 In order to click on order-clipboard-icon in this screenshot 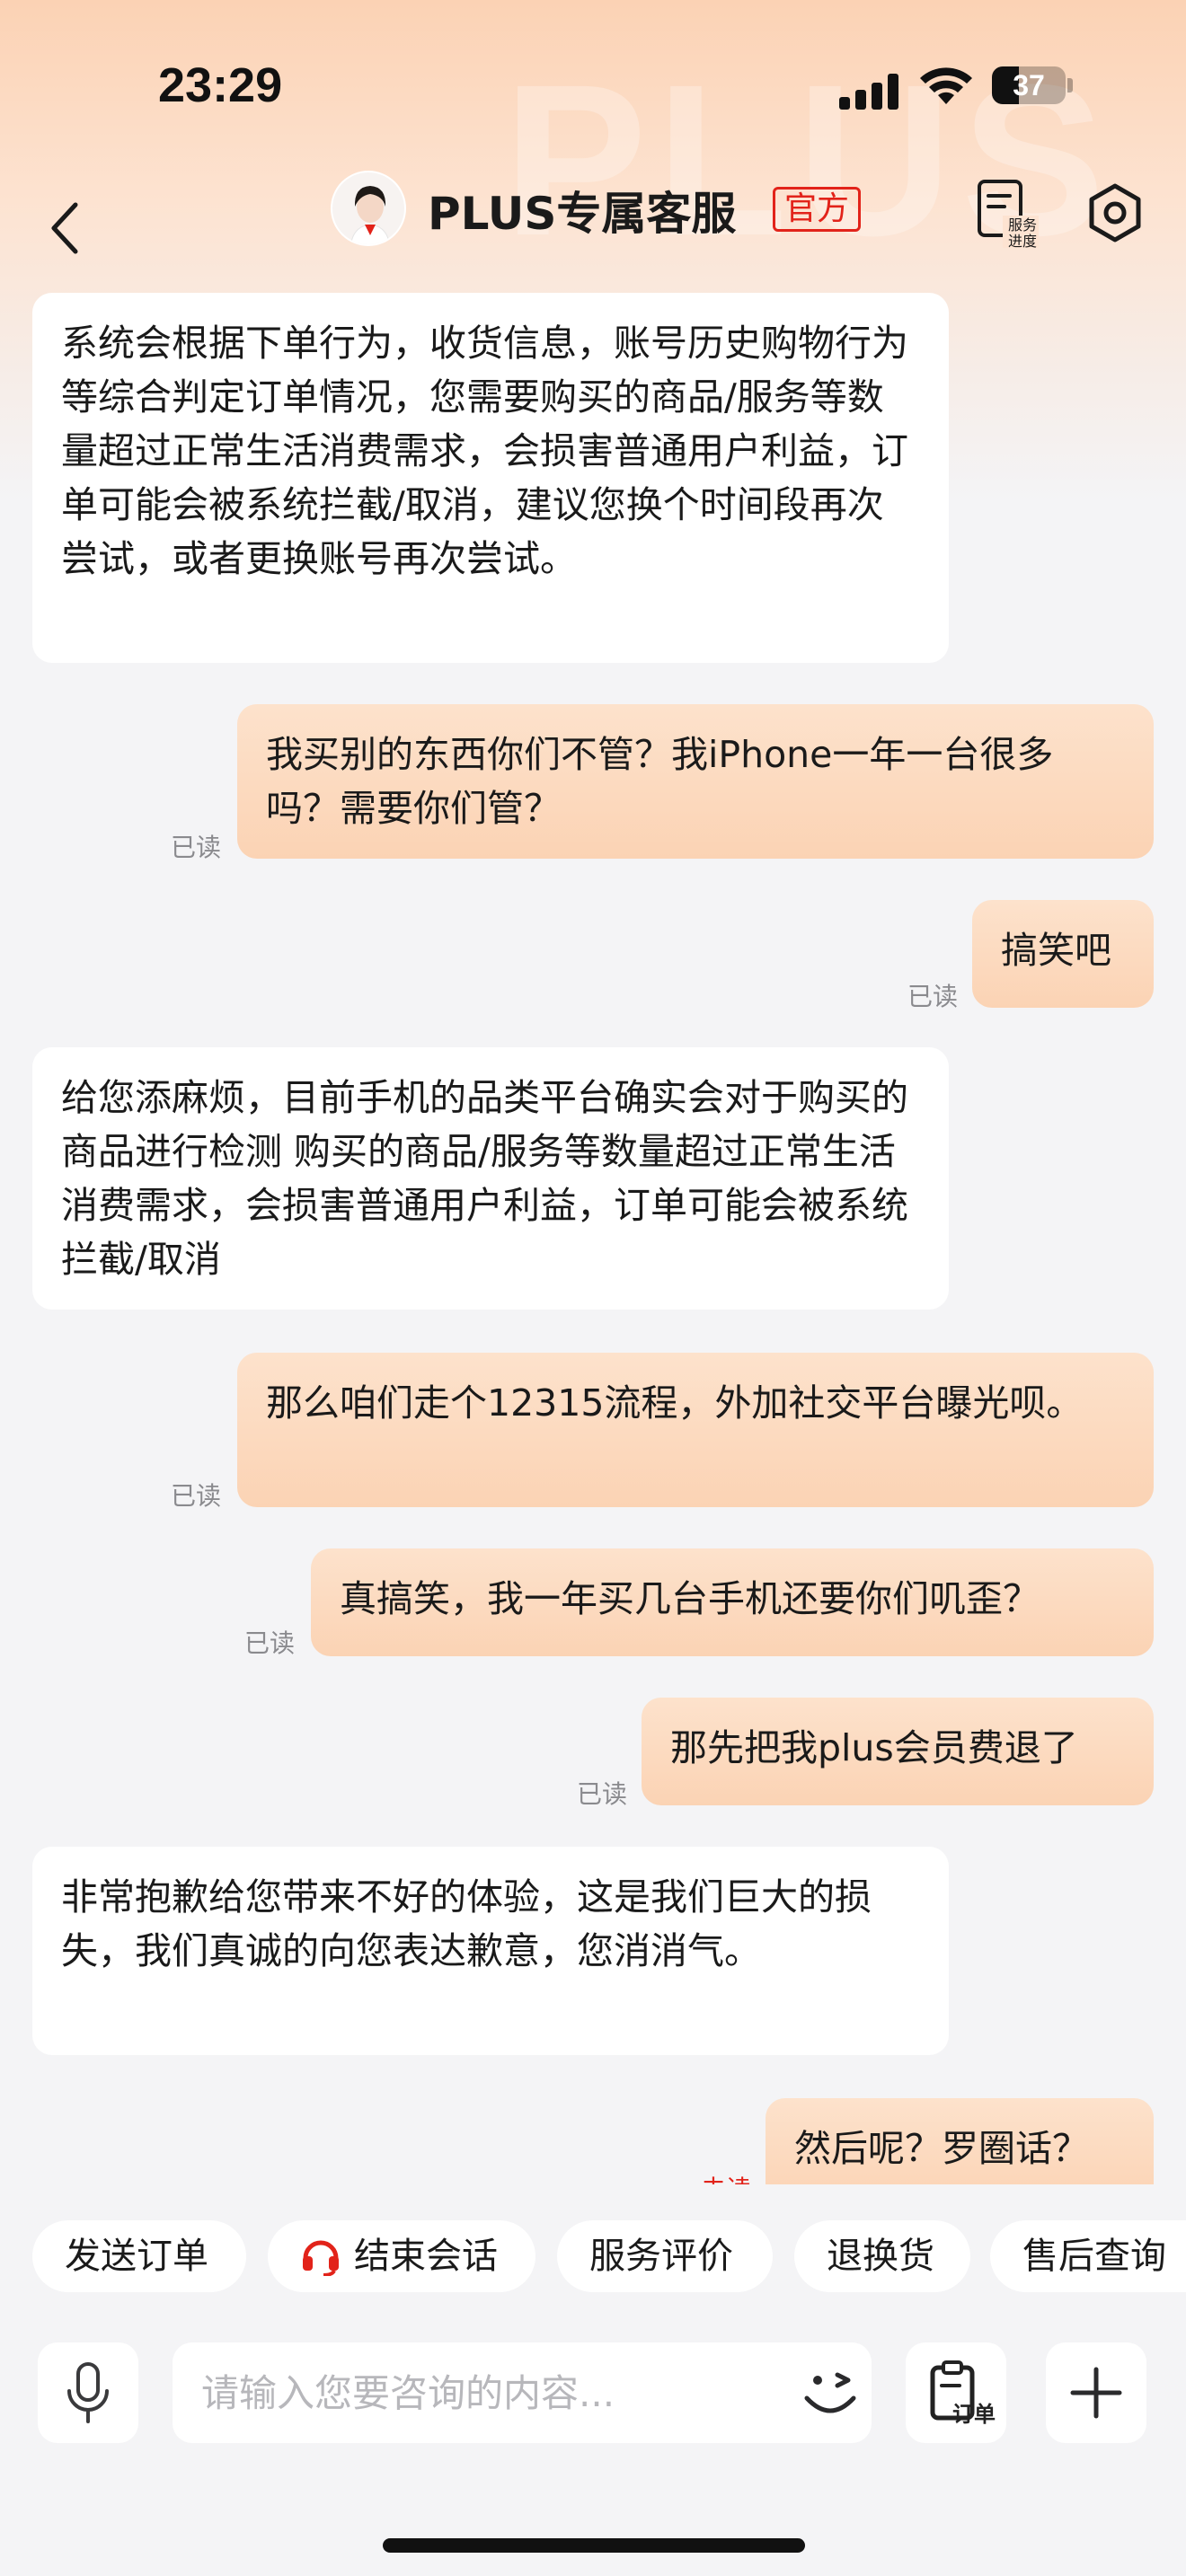, I will do `click(952, 2390)`.